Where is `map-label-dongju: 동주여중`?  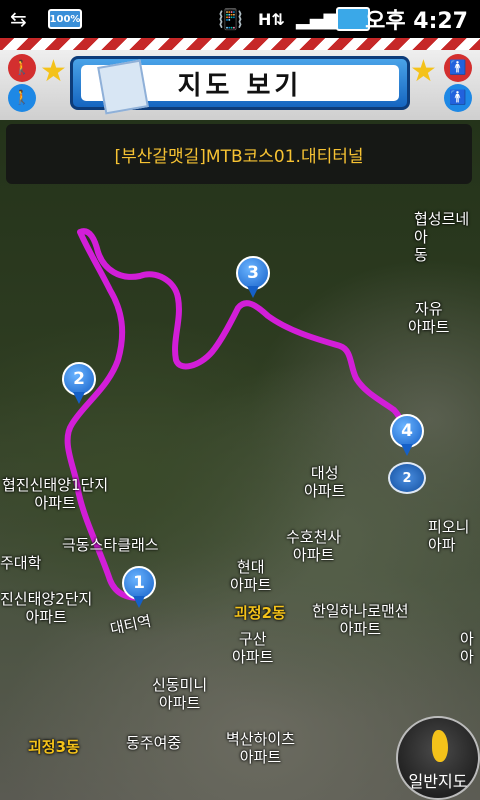
map-label-dongju: 동주여중 is located at coordinates (154, 743).